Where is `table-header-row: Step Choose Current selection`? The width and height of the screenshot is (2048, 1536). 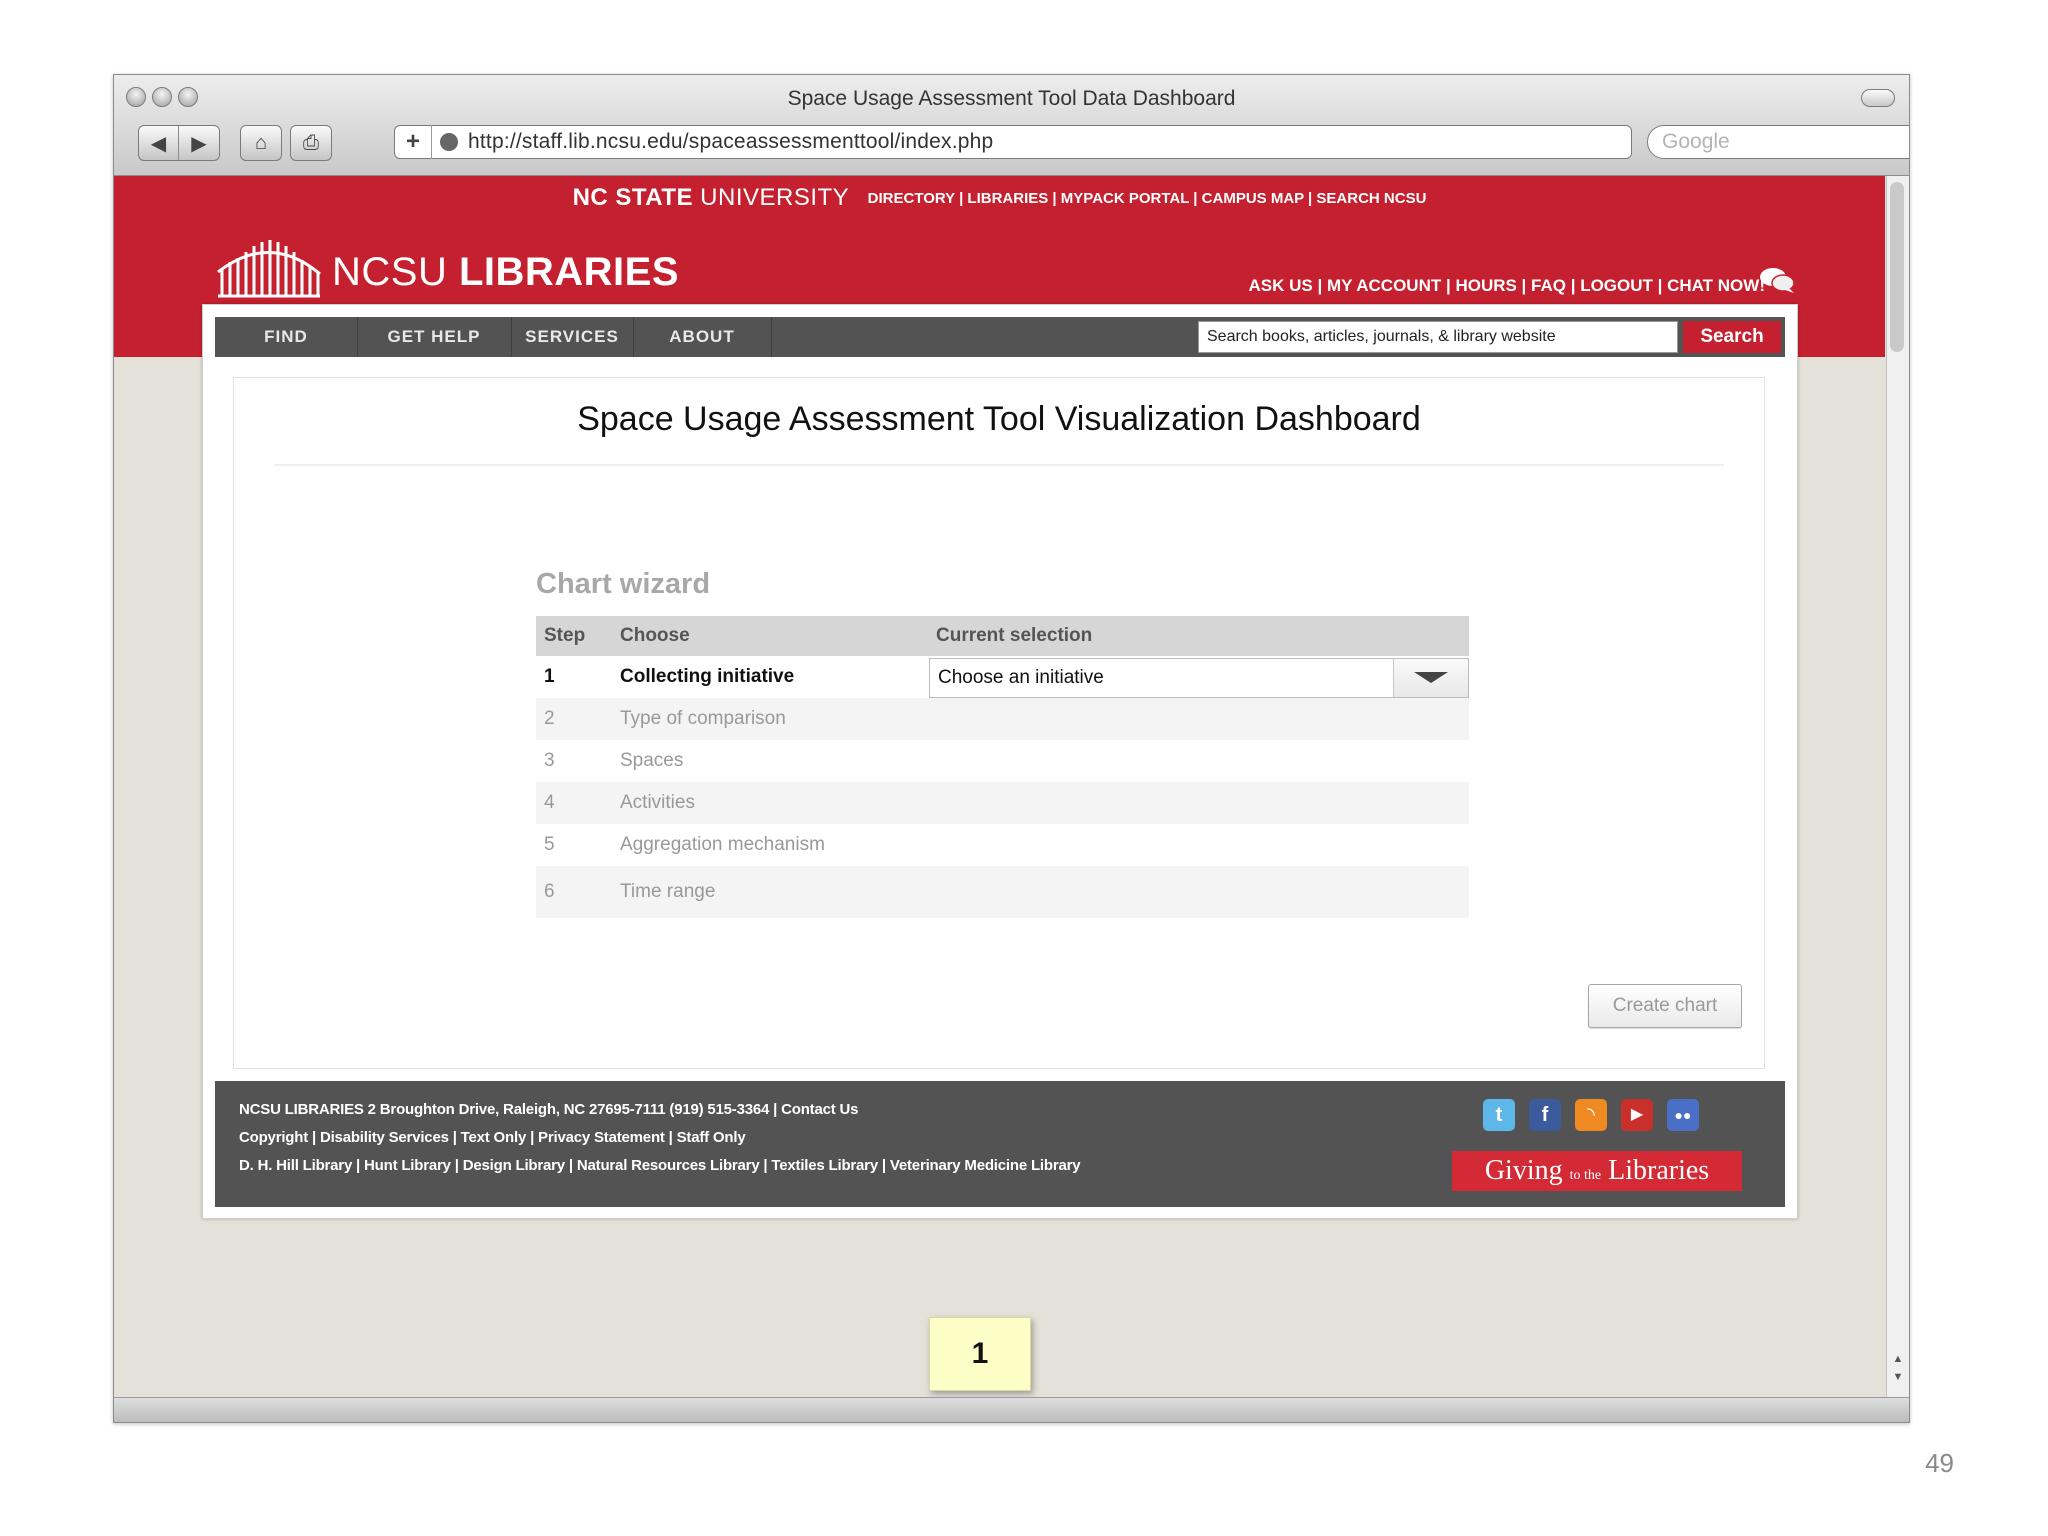 table-header-row: Step Choose Current selection is located at coordinates (1002, 636).